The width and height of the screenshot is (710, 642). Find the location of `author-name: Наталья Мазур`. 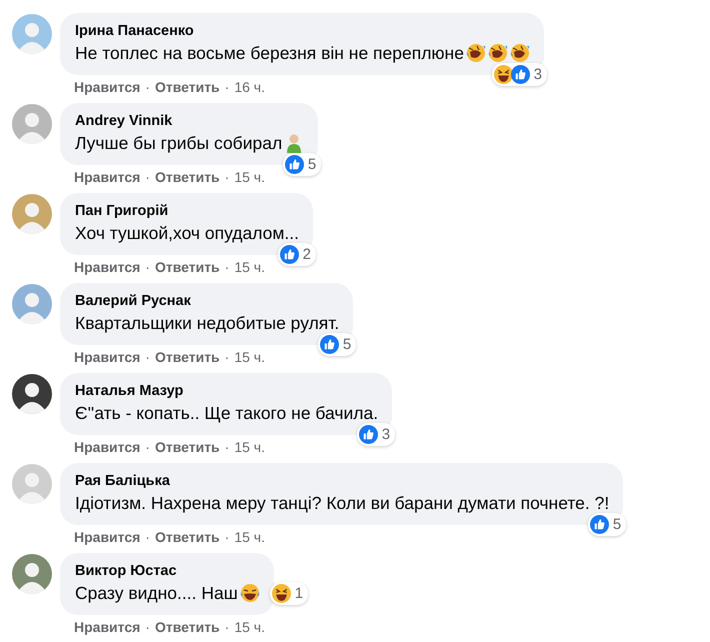

author-name: Наталья Мазур is located at coordinates (226, 391).